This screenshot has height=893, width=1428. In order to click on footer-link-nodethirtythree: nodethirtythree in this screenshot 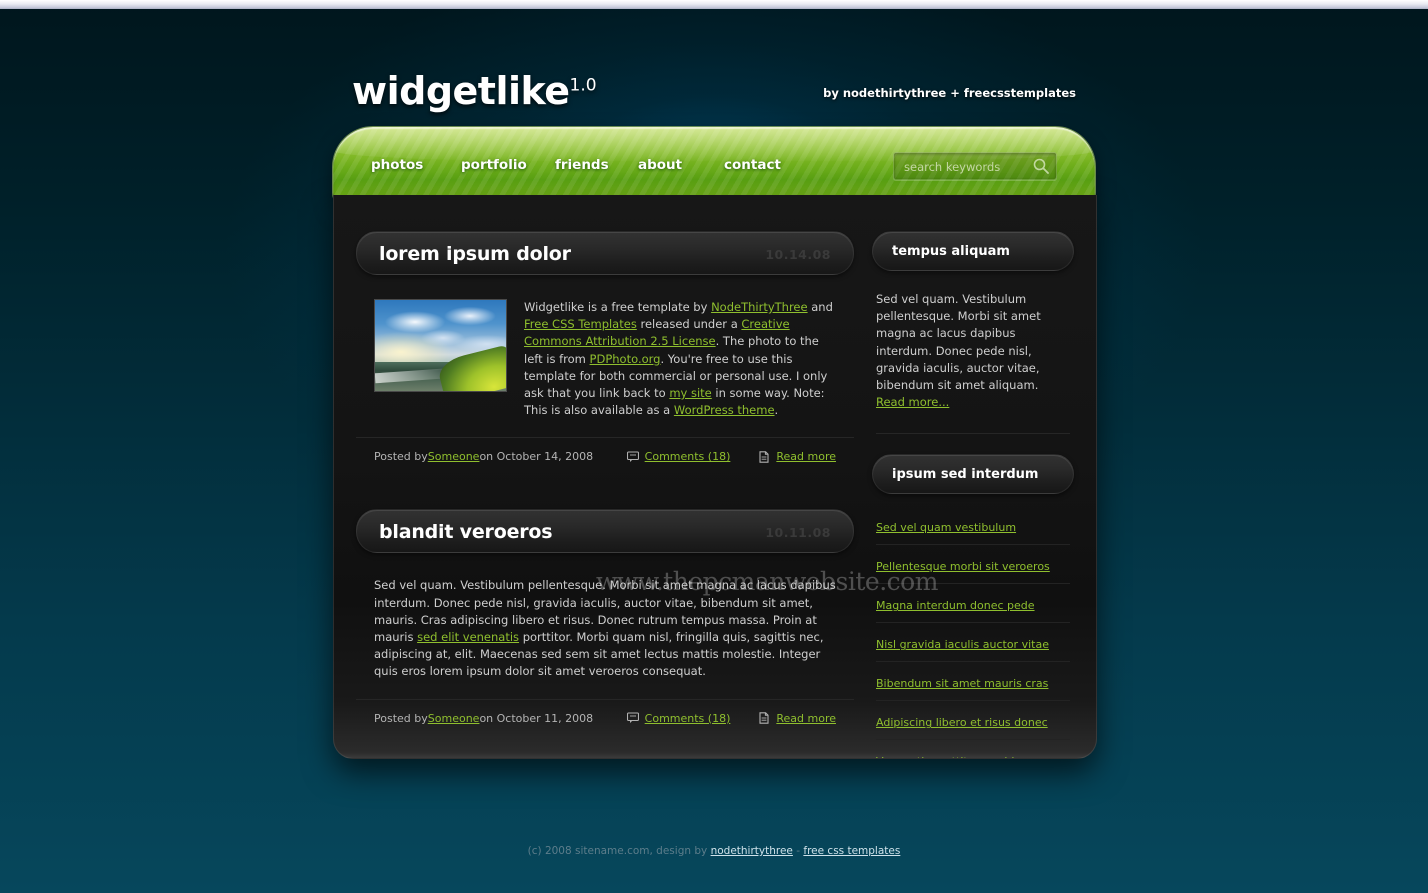, I will do `click(752, 851)`.